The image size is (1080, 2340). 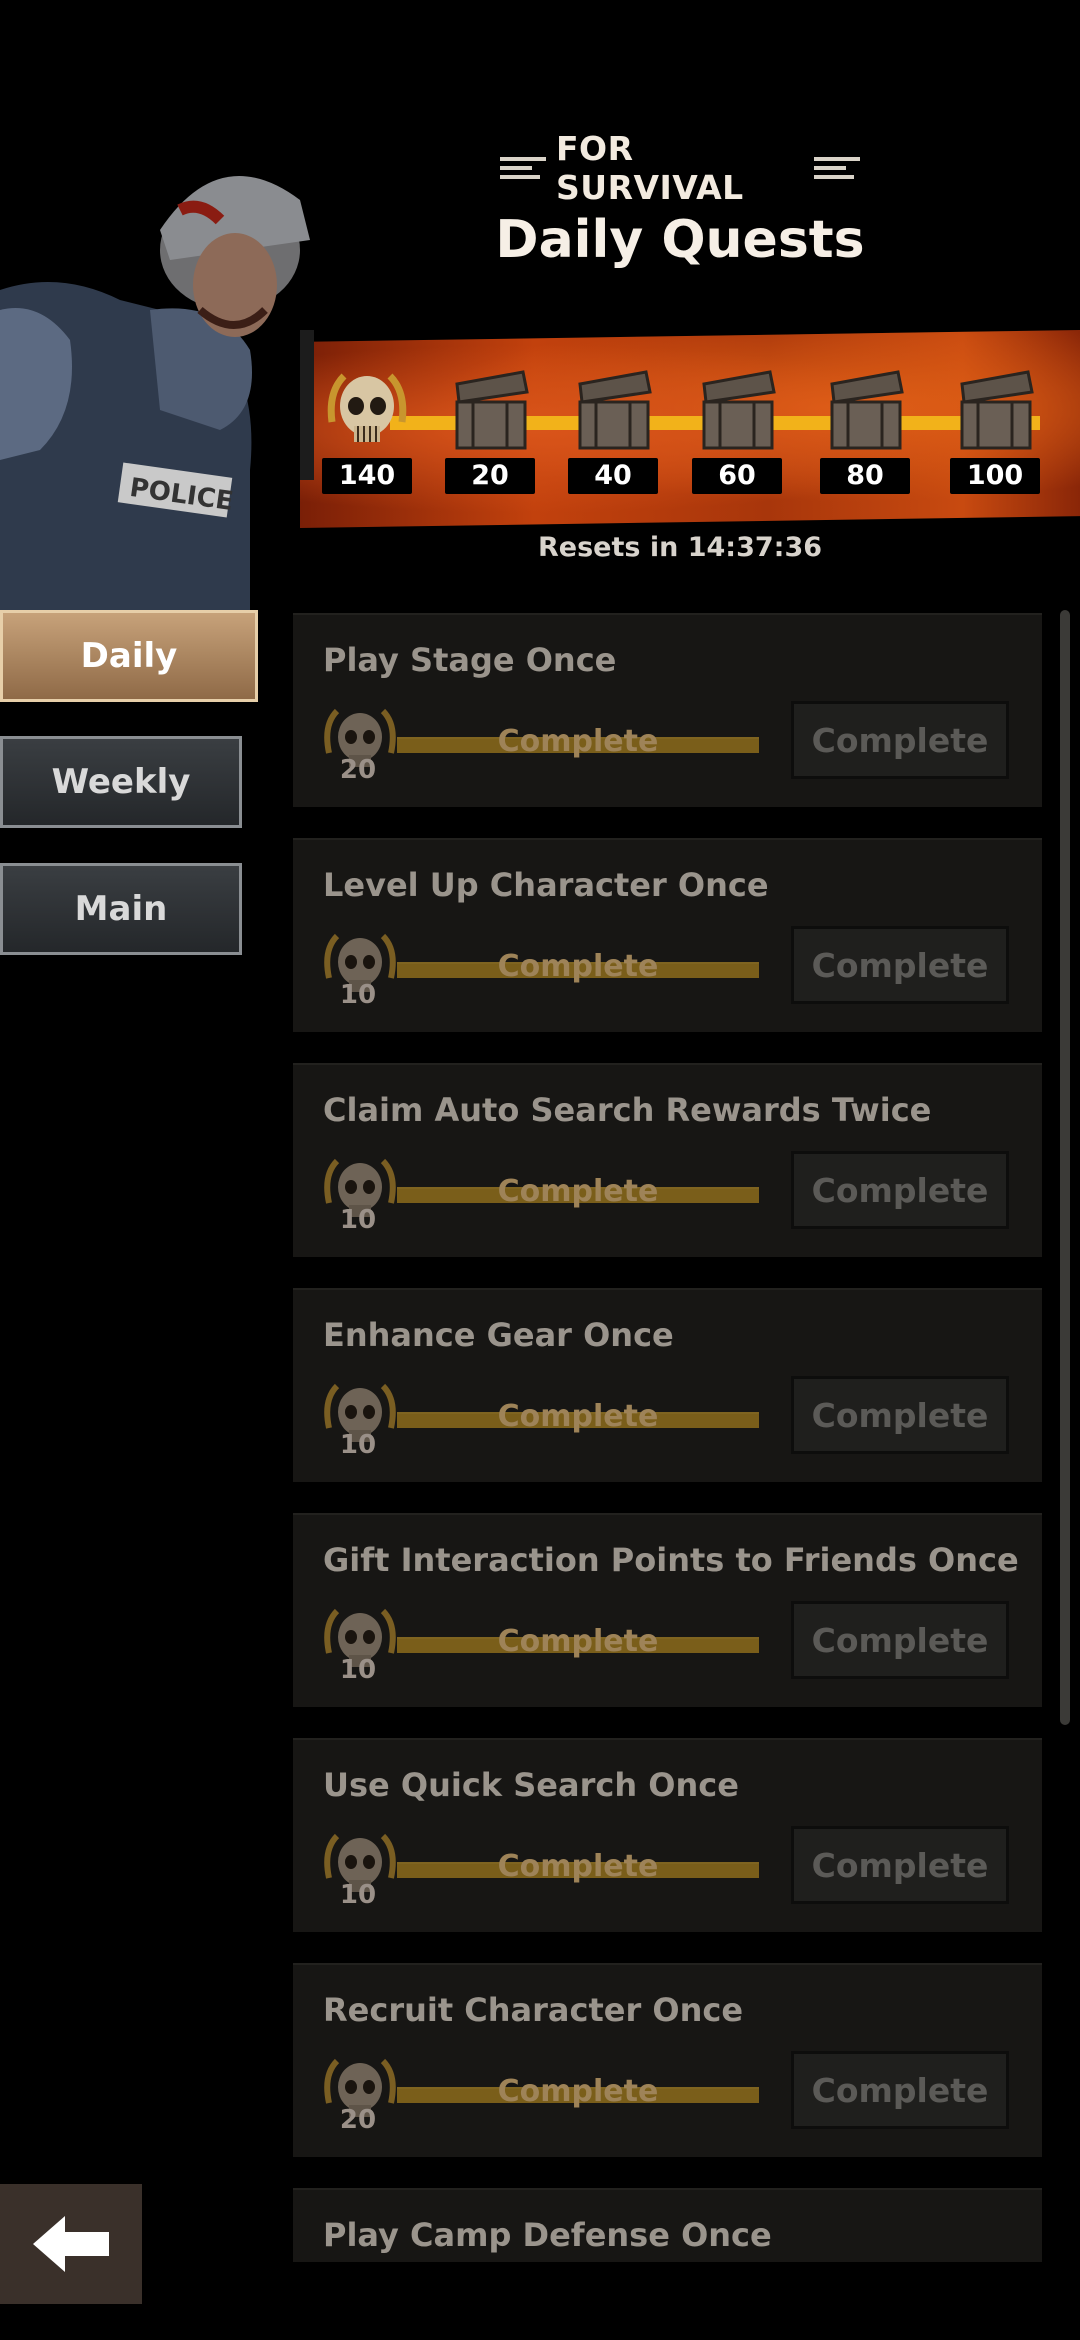 What do you see at coordinates (547, 2235) in the screenshot?
I see `quest-title: Play Camp Defense Once` at bounding box center [547, 2235].